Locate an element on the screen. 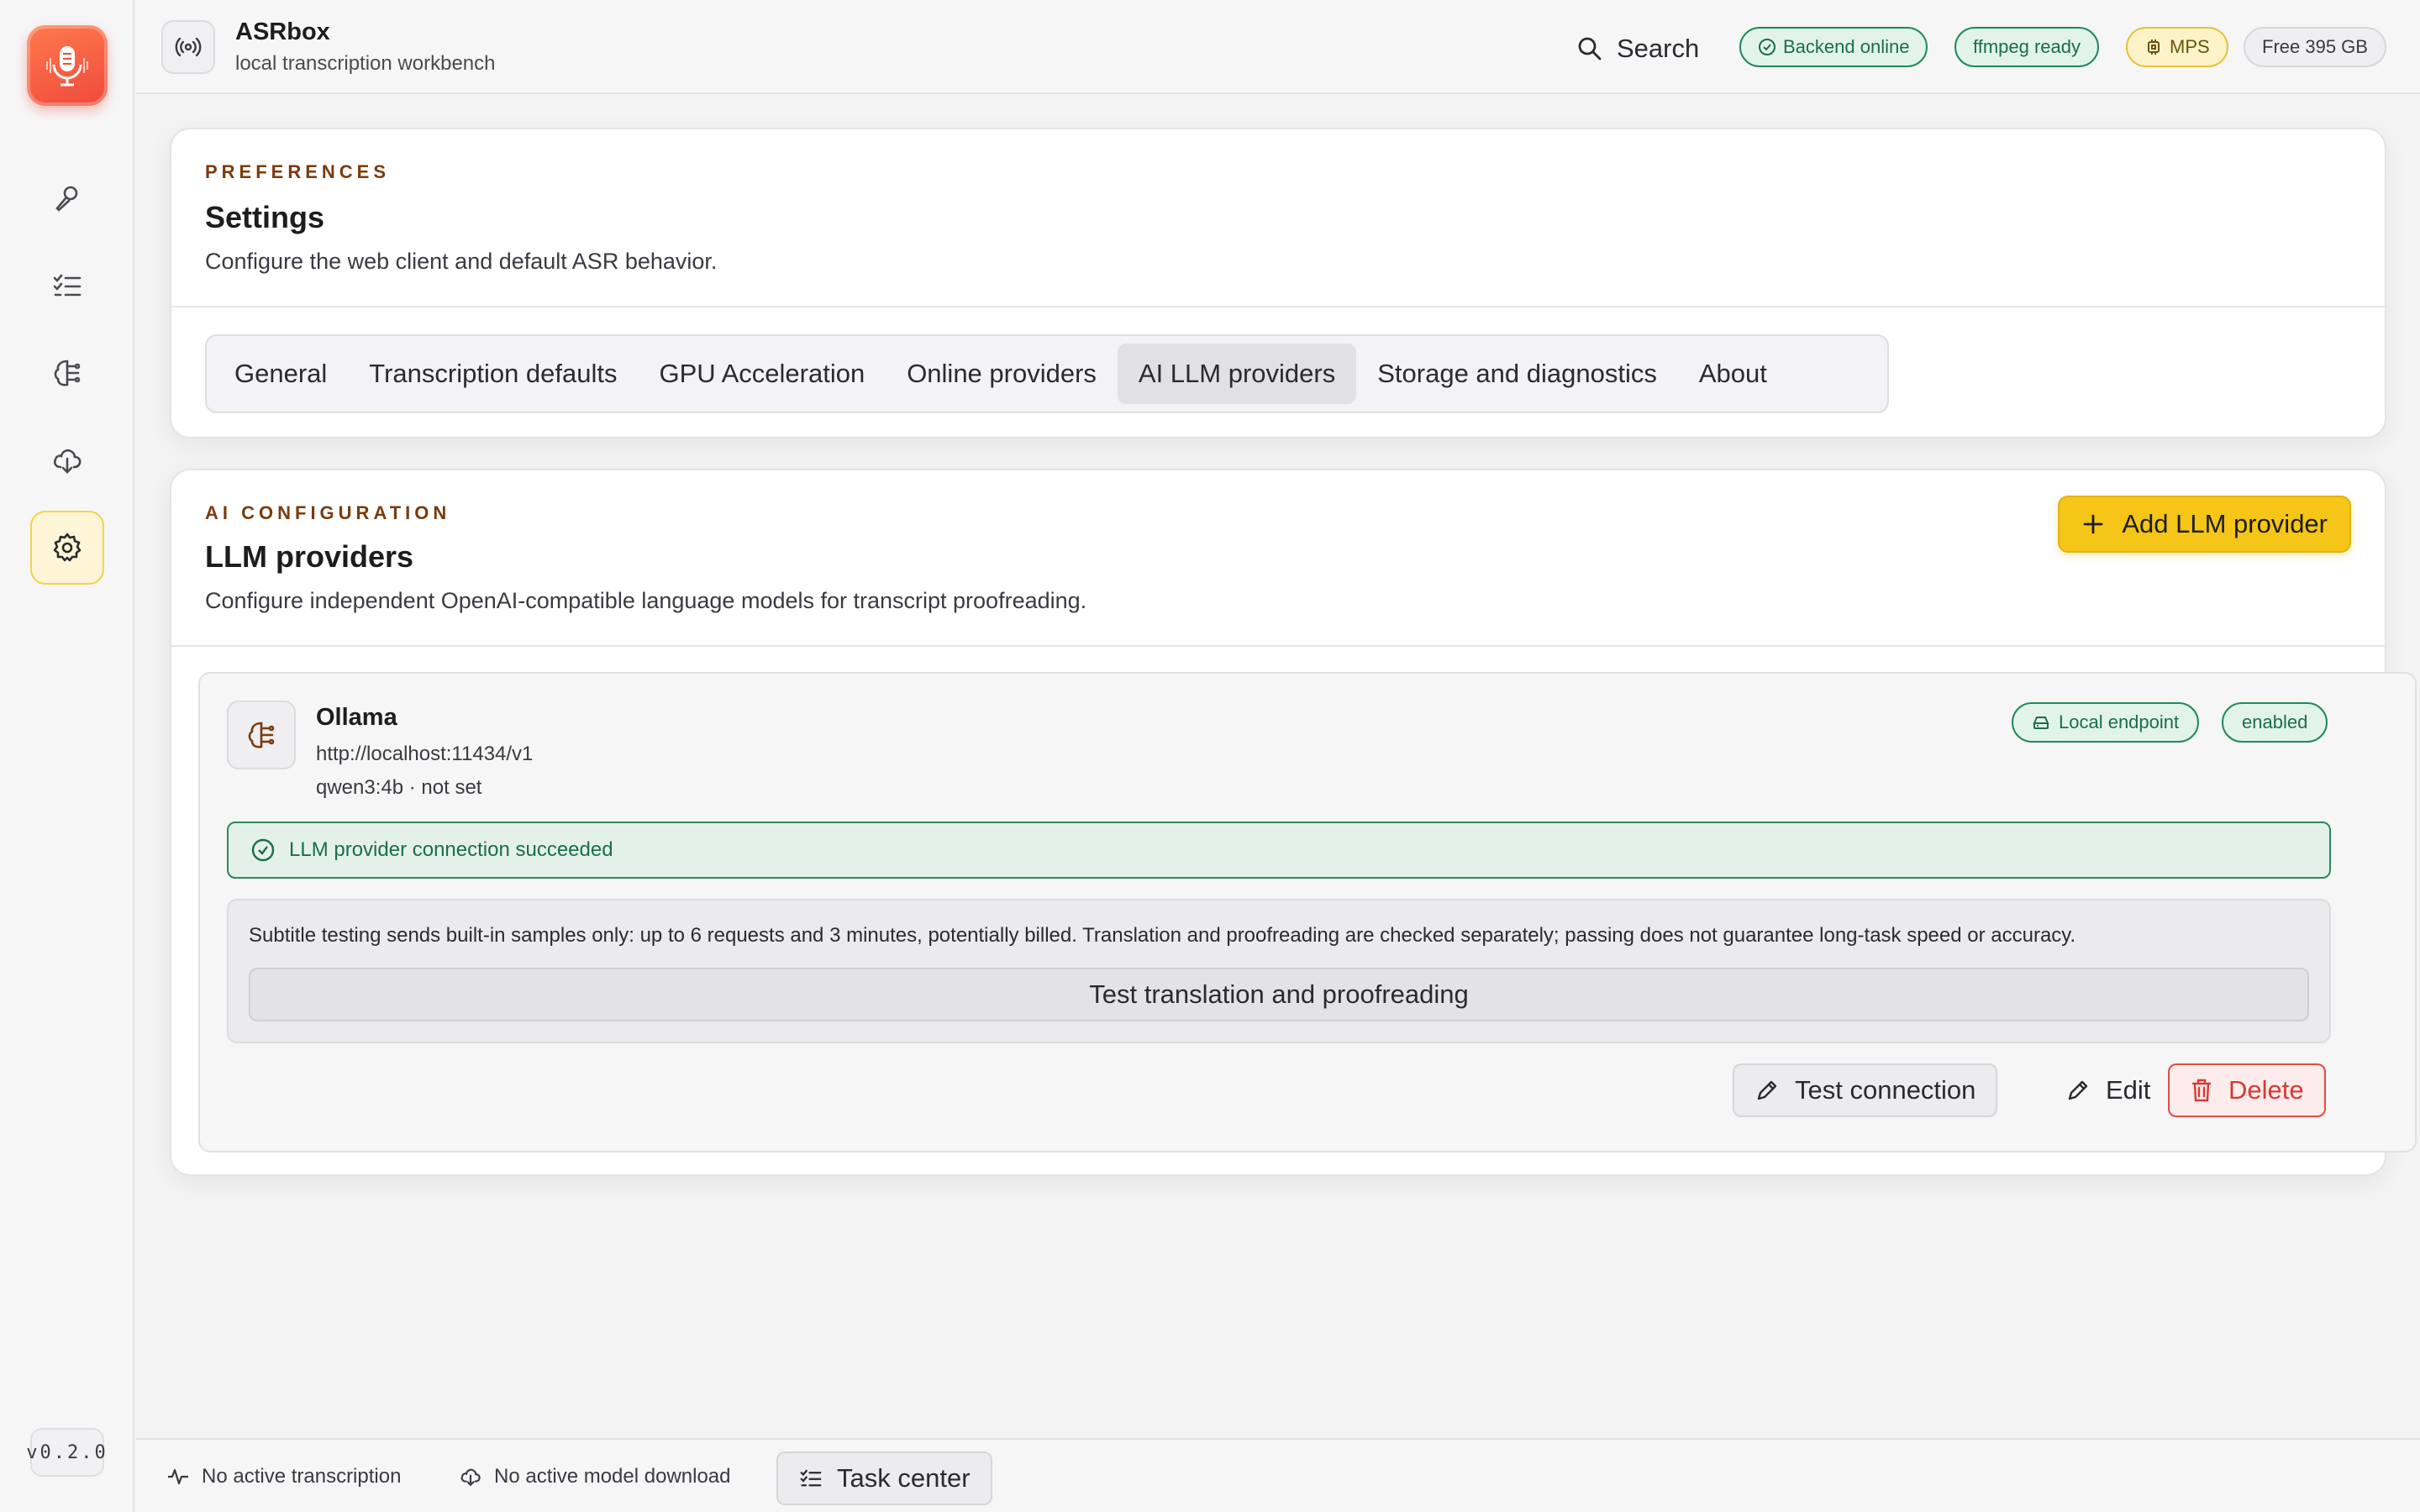  connection-success-banner: LLM provider connection succeeded is located at coordinates (1279, 850).